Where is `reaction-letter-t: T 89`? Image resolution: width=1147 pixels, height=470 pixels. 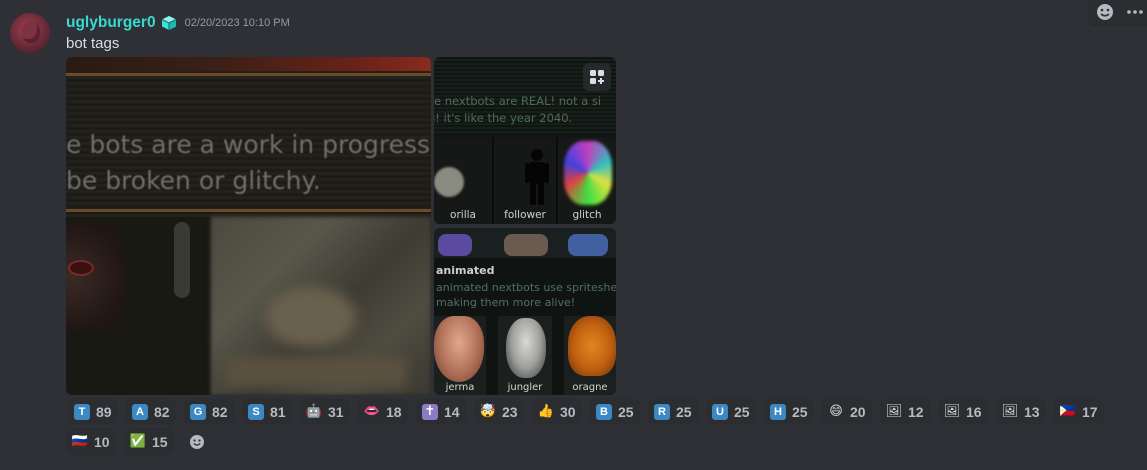 reaction-letter-t: T 89 is located at coordinates (93, 411).